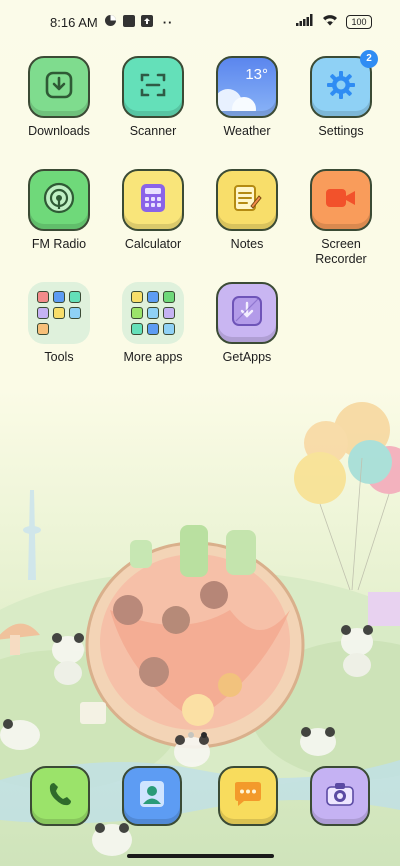 The width and height of the screenshot is (400, 866). What do you see at coordinates (341, 251) in the screenshot?
I see `app-label-screen-recorder: Screen Recorder` at bounding box center [341, 251].